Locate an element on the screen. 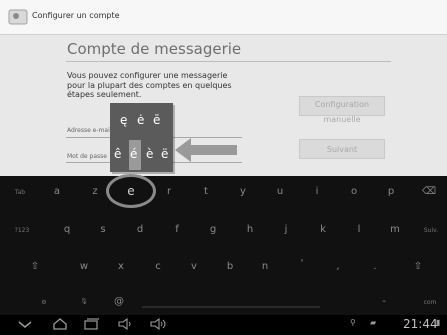 This screenshot has width=447, height=335. password-label: Mot de passe is located at coordinates (87, 156).